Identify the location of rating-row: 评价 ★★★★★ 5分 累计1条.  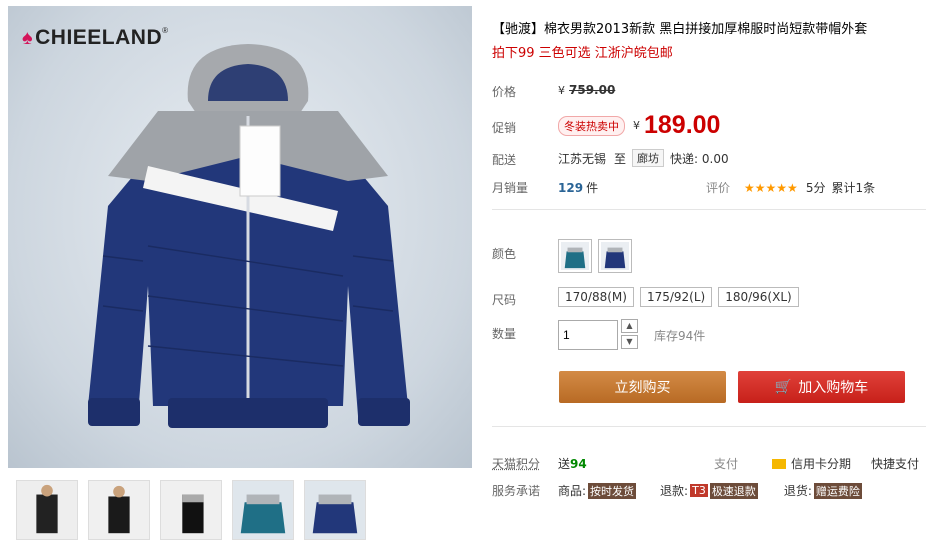
(791, 187).